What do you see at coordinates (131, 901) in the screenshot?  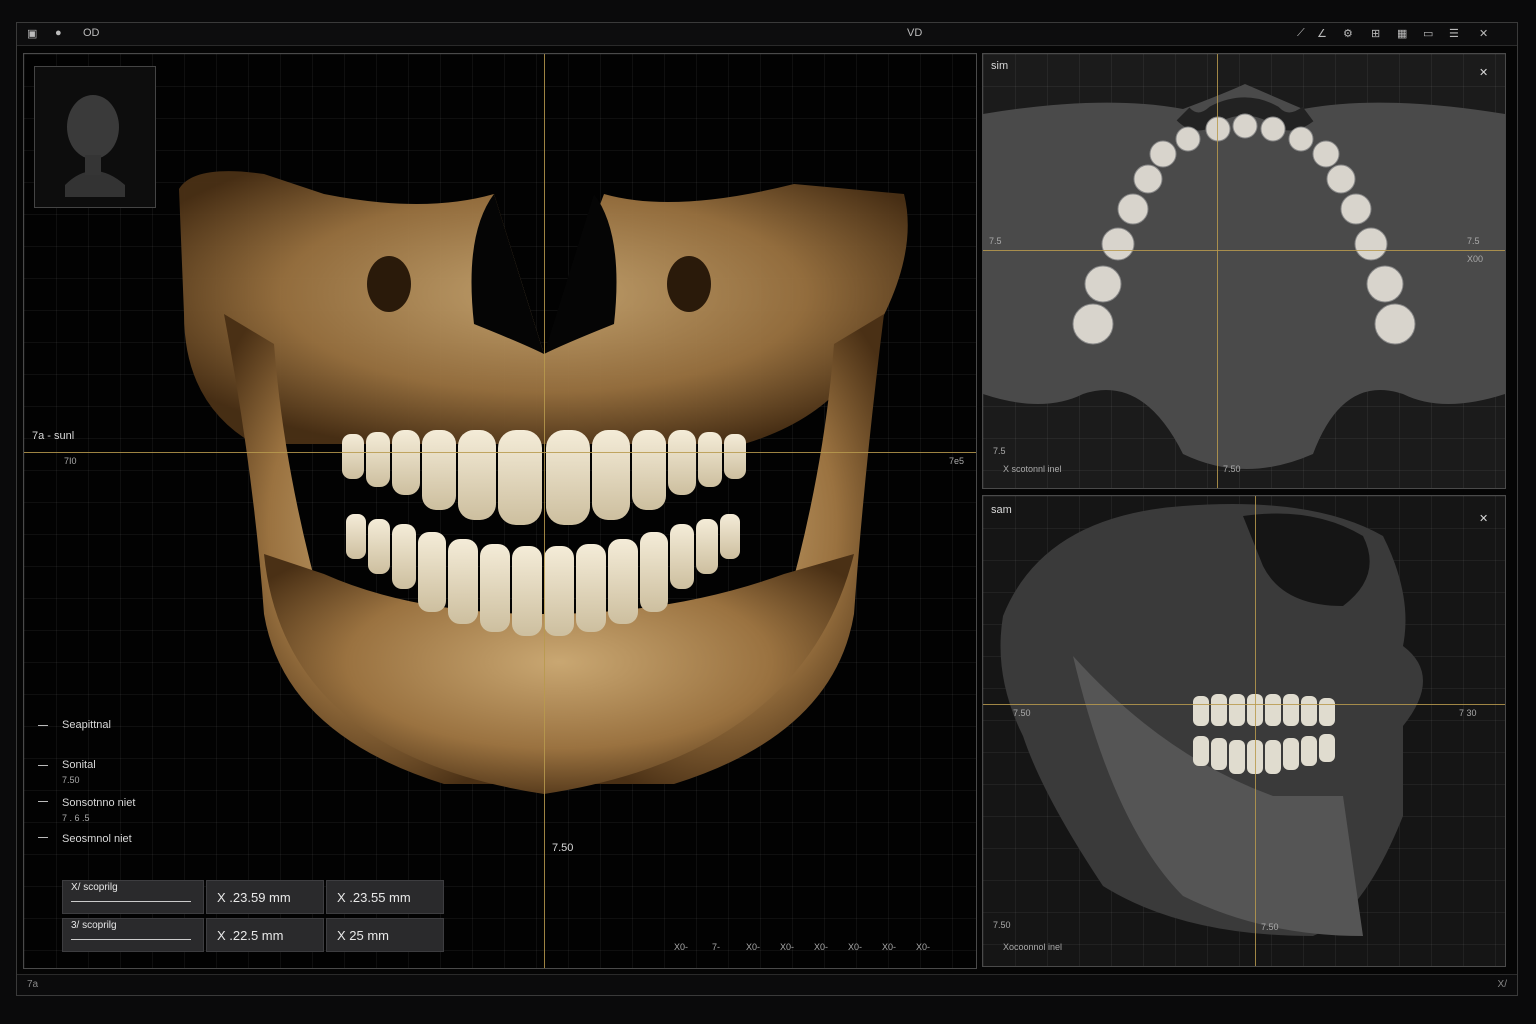 I see `measurement-1-arrow` at bounding box center [131, 901].